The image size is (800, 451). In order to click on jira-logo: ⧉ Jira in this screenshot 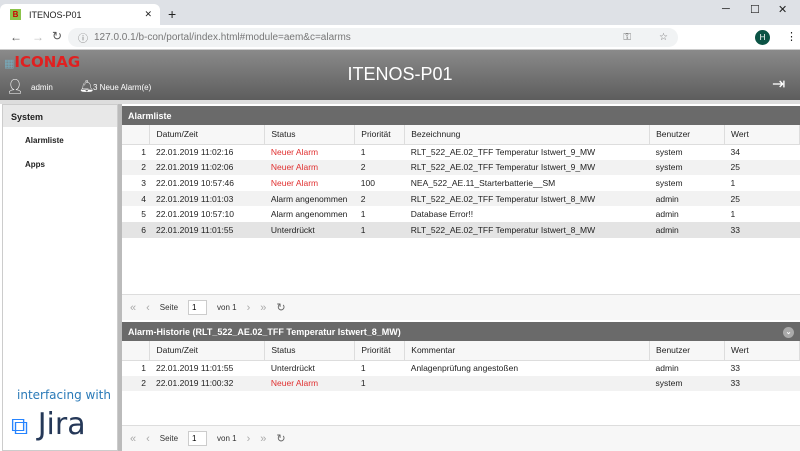, I will do `click(48, 424)`.